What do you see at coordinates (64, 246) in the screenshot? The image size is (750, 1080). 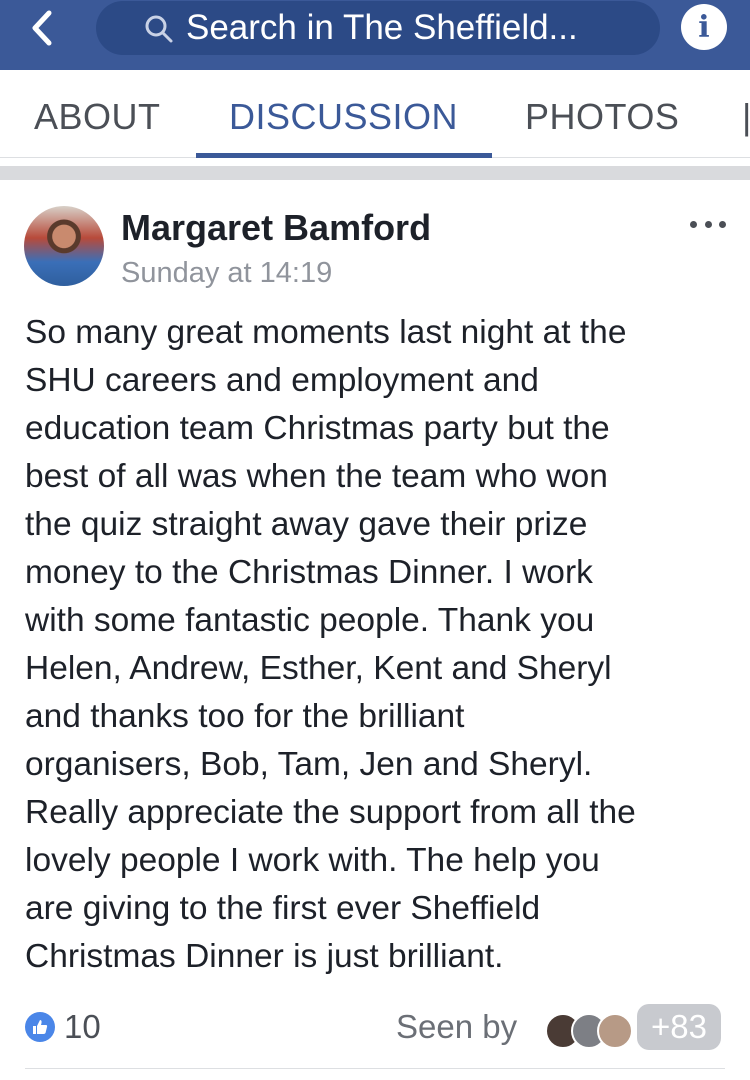 I see `avatar` at bounding box center [64, 246].